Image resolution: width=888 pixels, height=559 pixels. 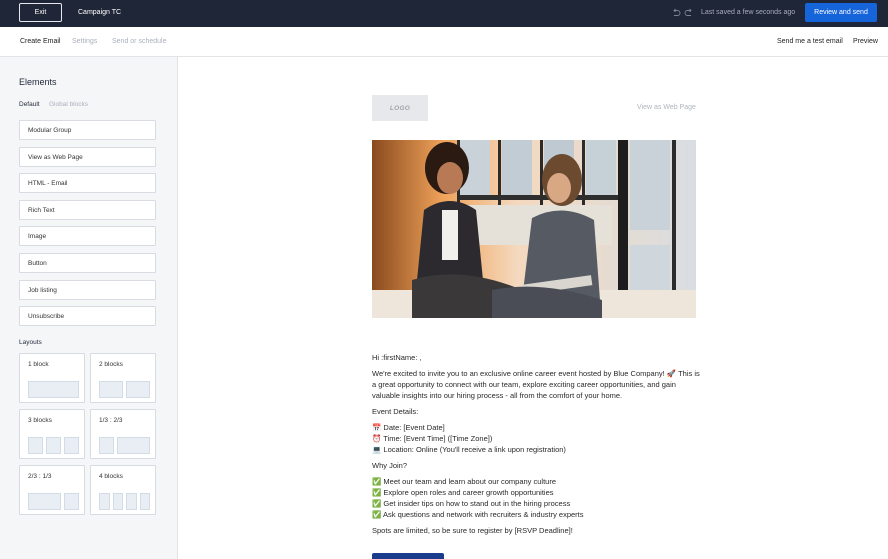 I want to click on register-button, so click(x=408, y=556).